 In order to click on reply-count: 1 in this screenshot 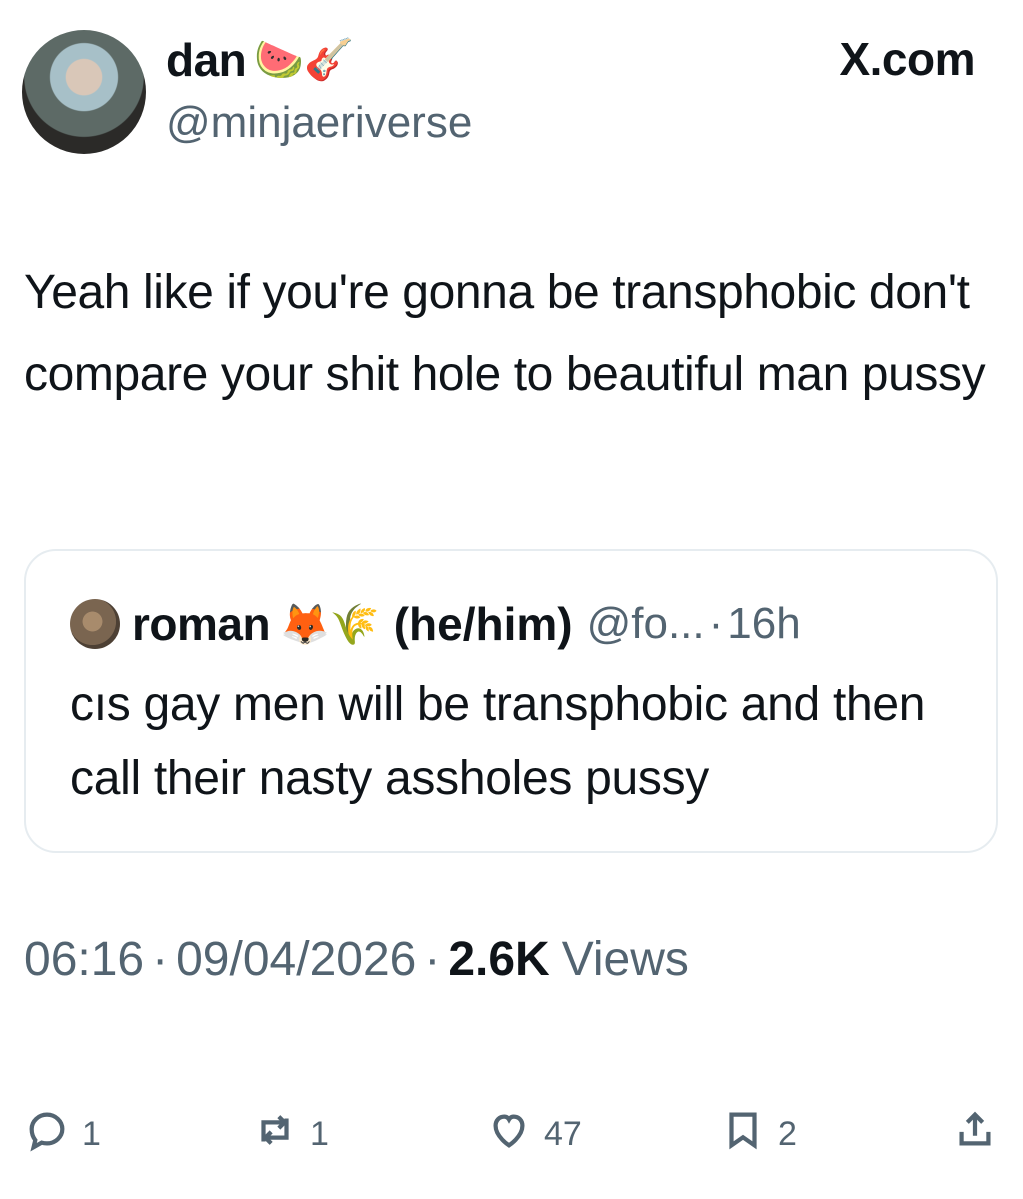, I will do `click(91, 1133)`.